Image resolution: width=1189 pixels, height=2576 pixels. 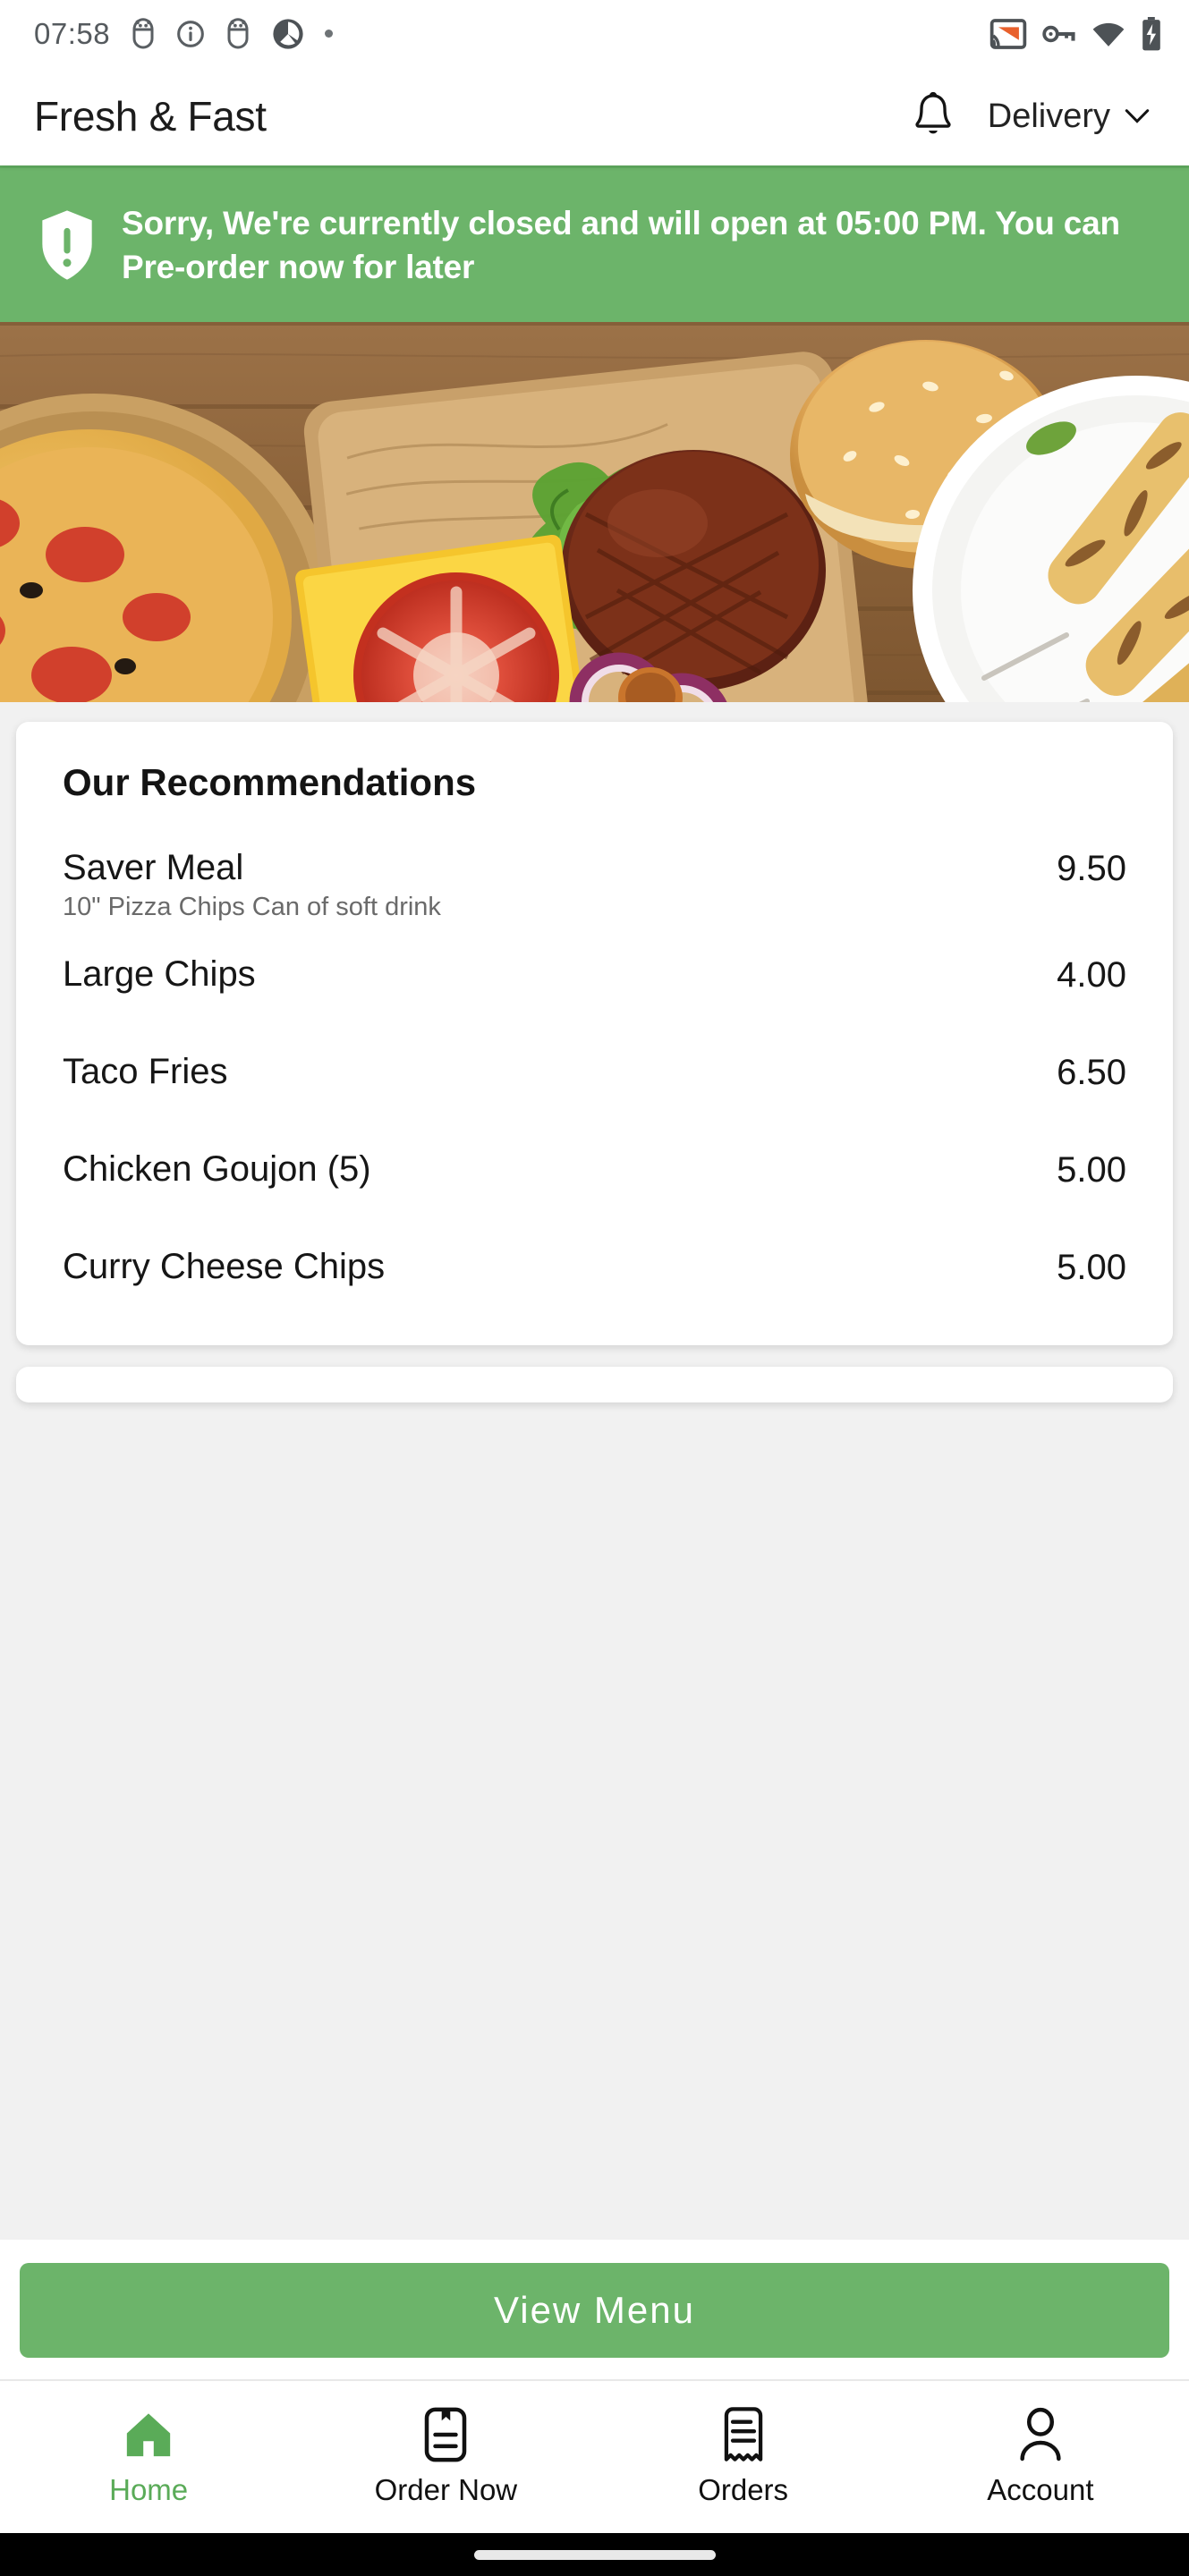 I want to click on receipt-icon, so click(x=743, y=2434).